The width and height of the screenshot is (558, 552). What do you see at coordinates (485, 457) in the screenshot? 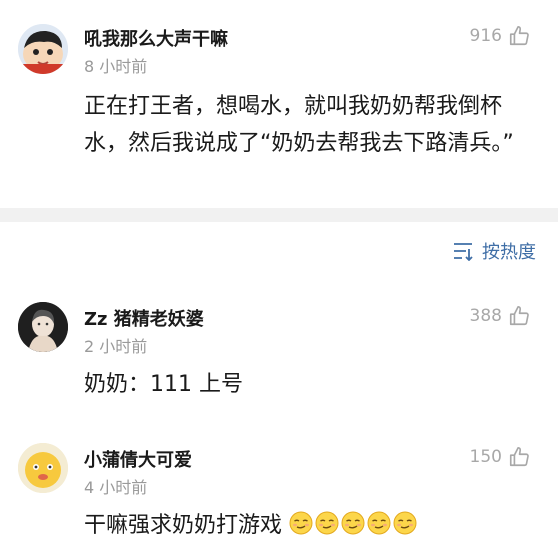
I see `like-count: 150` at bounding box center [485, 457].